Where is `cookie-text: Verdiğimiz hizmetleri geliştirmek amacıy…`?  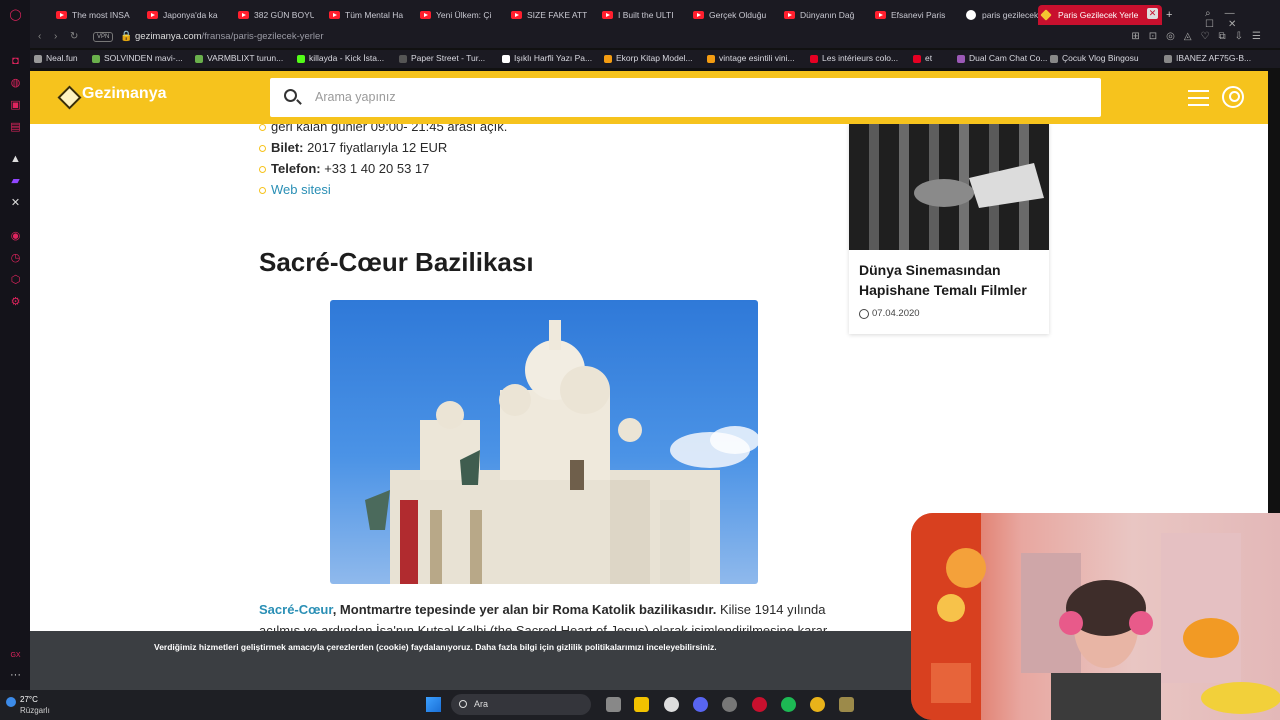 cookie-text: Verdiğimiz hizmetleri geliştirmek amacıy… is located at coordinates (435, 647).